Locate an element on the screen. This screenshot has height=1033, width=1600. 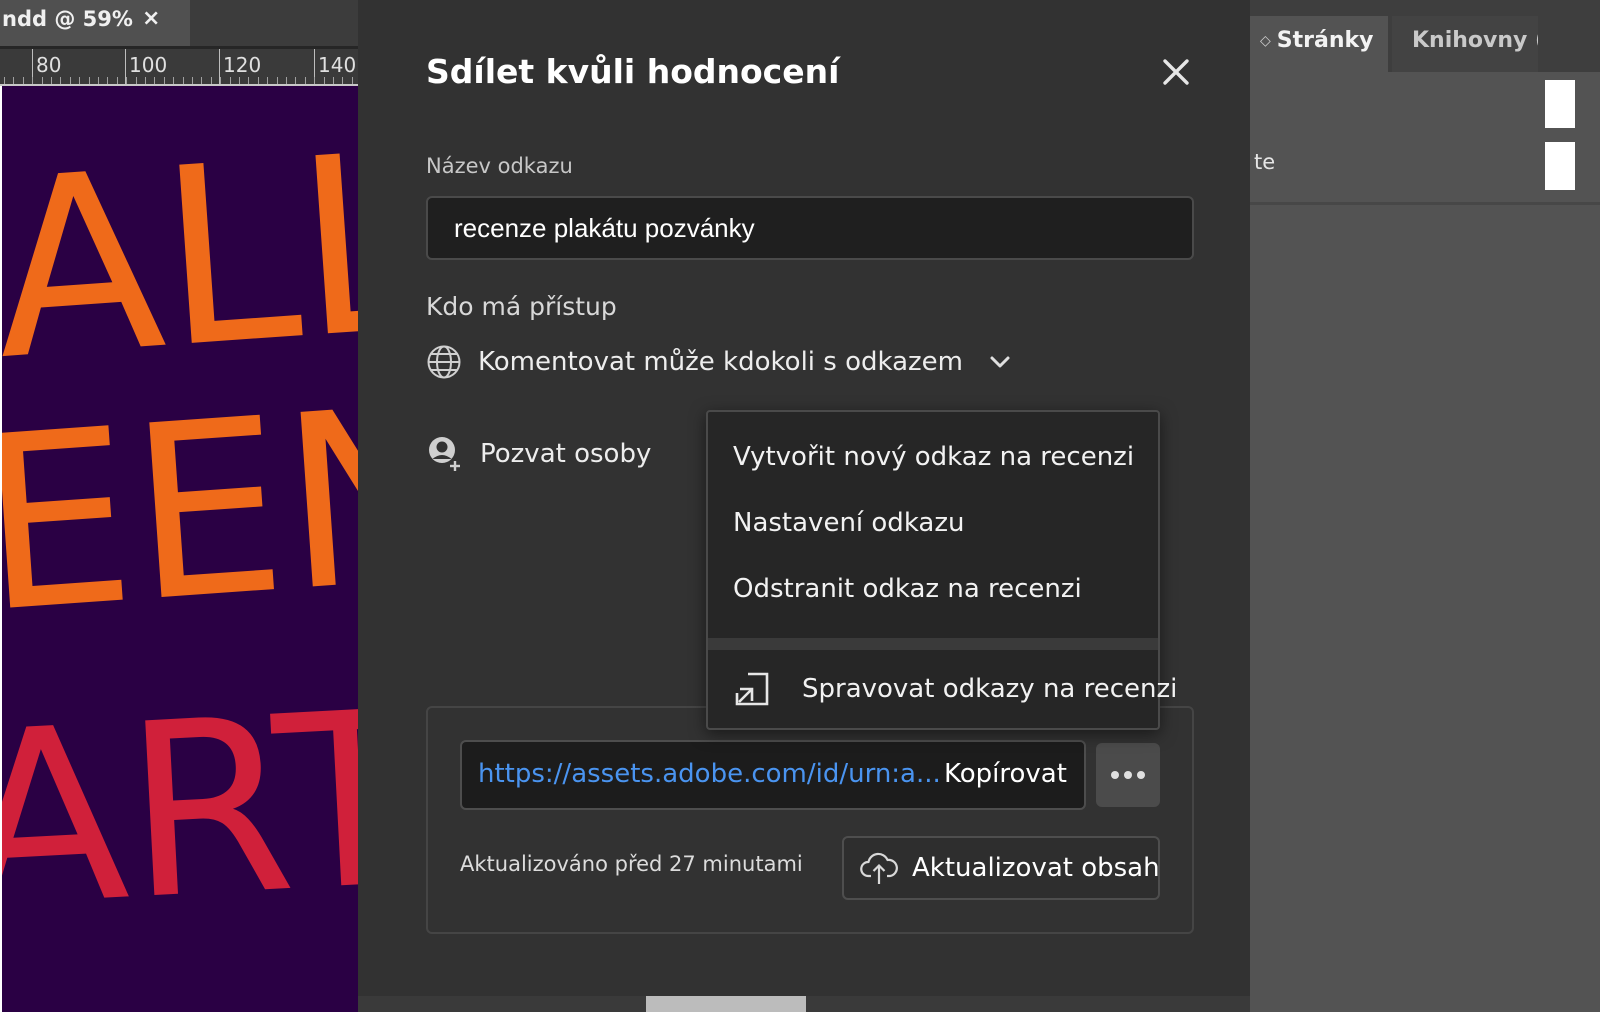
panel-divider is located at coordinates (1425, 203).